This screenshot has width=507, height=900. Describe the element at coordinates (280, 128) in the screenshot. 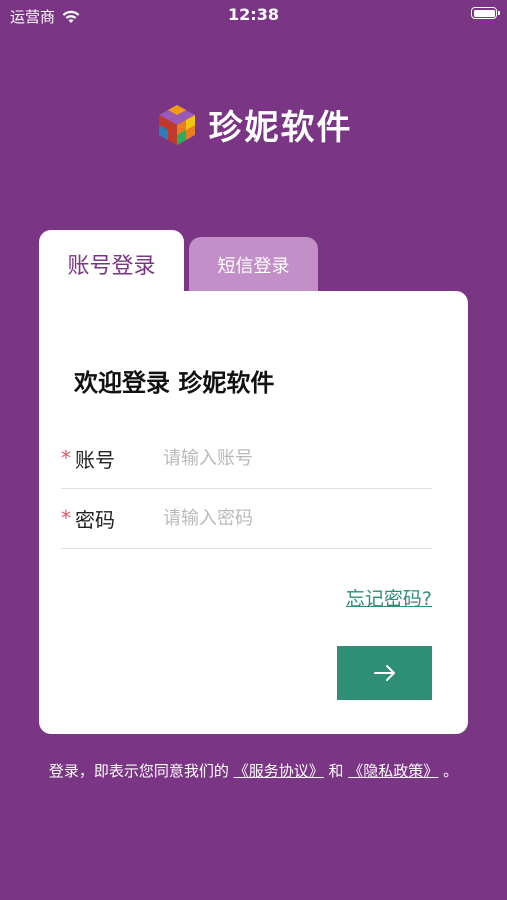

I see `app-name-title: 珍妮软件` at that location.